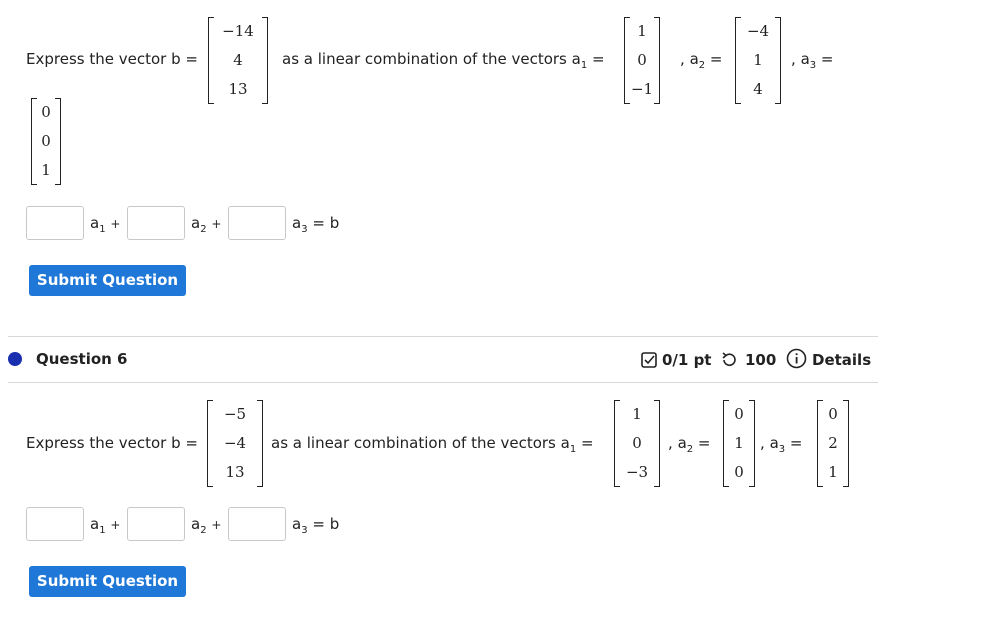  I want to click on q6-vector-b: −5 −4 13, so click(235, 443).